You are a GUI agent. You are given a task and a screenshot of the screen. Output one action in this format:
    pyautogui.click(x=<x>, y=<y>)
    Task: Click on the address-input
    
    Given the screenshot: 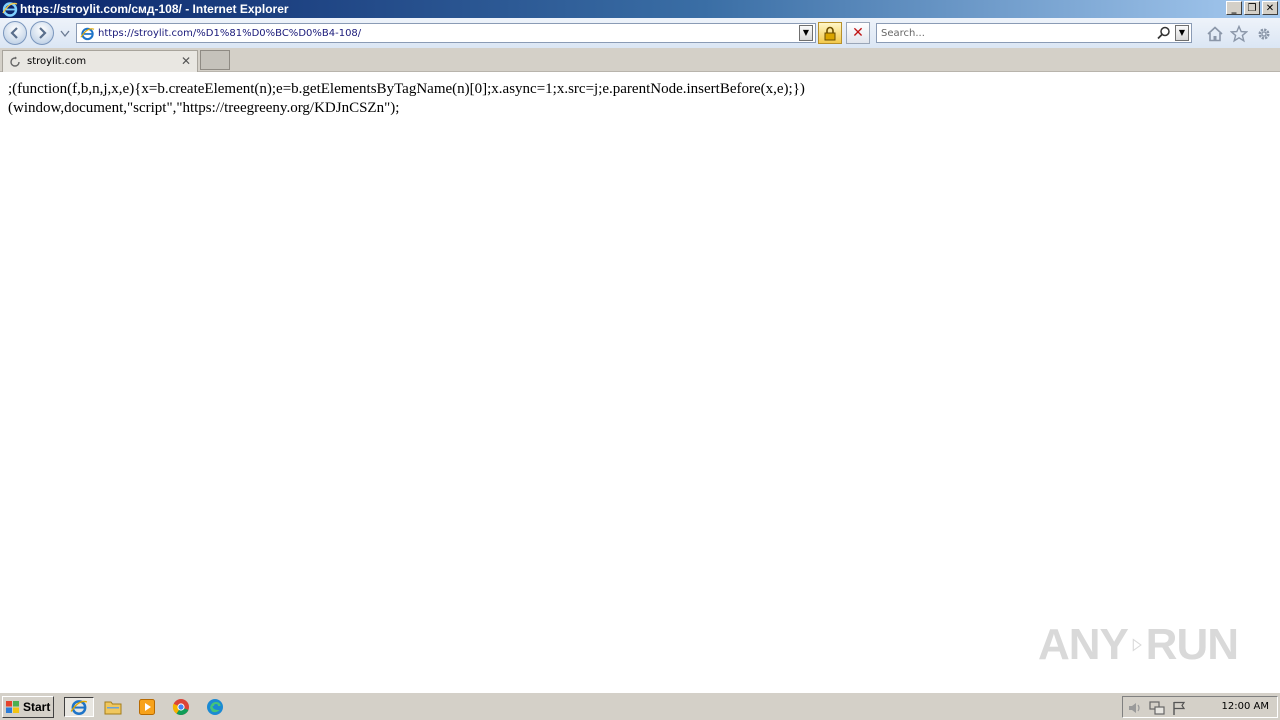 What is the action you would take?
    pyautogui.click(x=448, y=33)
    